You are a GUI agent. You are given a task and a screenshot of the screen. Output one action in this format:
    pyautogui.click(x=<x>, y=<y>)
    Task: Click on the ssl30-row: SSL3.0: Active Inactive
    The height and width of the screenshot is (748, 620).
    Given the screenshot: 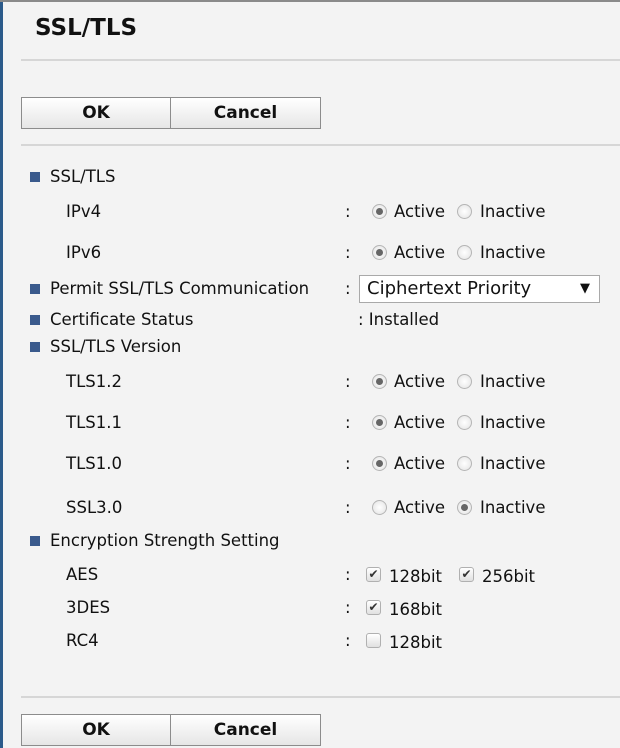 What is the action you would take?
    pyautogui.click(x=310, y=508)
    